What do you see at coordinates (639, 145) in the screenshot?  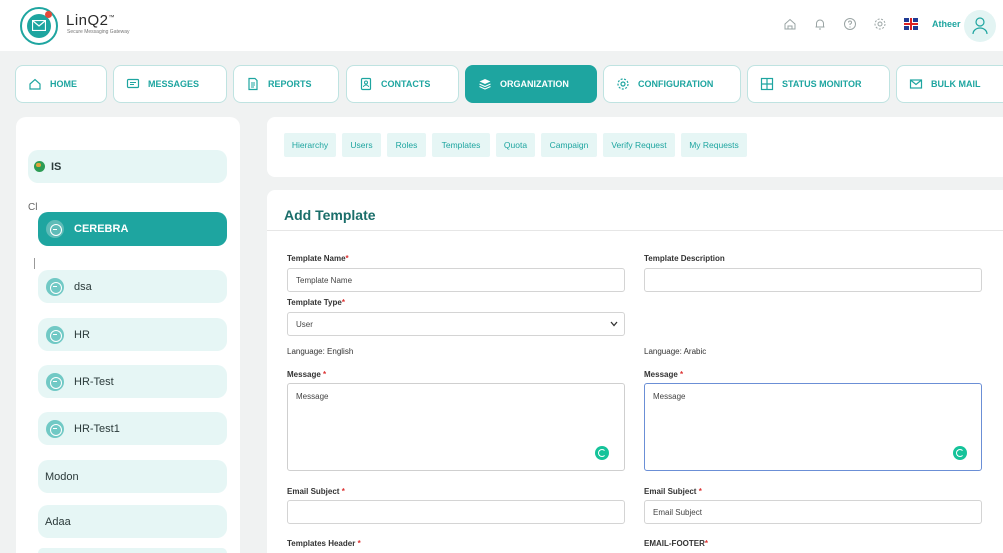 I see `tab-verify-request: Verify Request` at bounding box center [639, 145].